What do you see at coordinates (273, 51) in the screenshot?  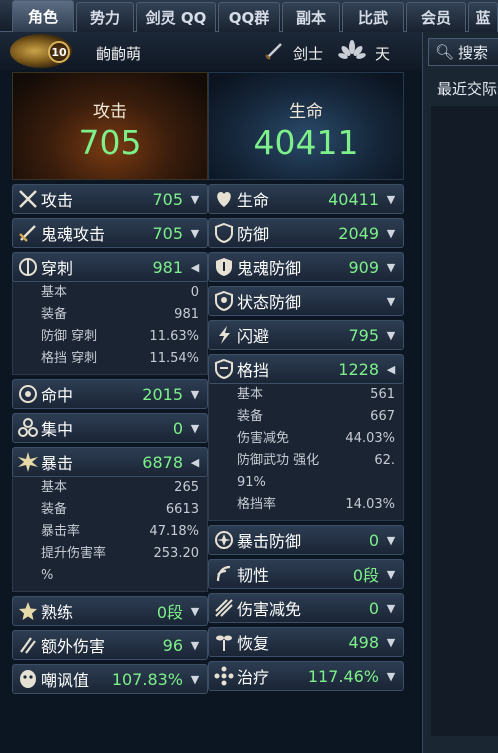 I see `sword-icon` at bounding box center [273, 51].